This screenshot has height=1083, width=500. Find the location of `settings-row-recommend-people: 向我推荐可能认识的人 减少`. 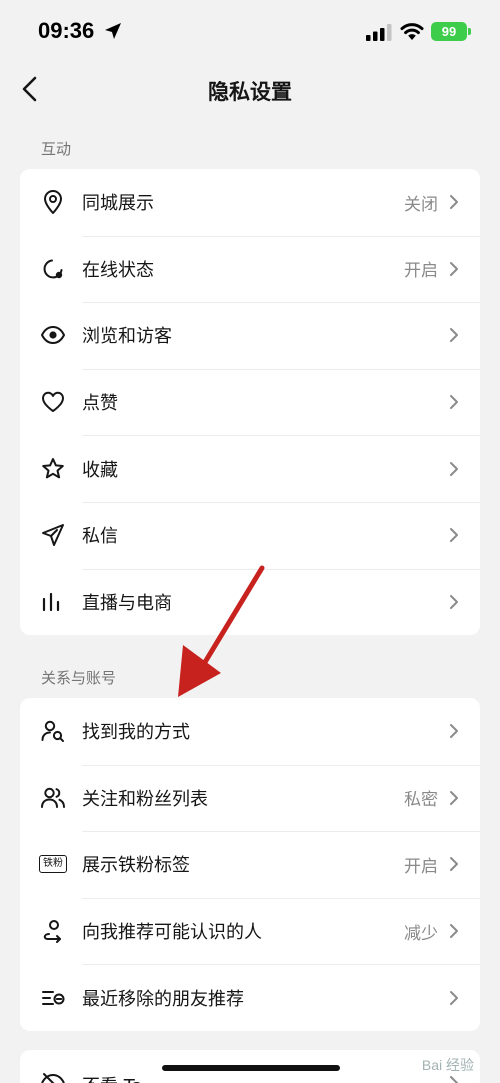

settings-row-recommend-people: 向我推荐可能认识的人 减少 is located at coordinates (250, 931).